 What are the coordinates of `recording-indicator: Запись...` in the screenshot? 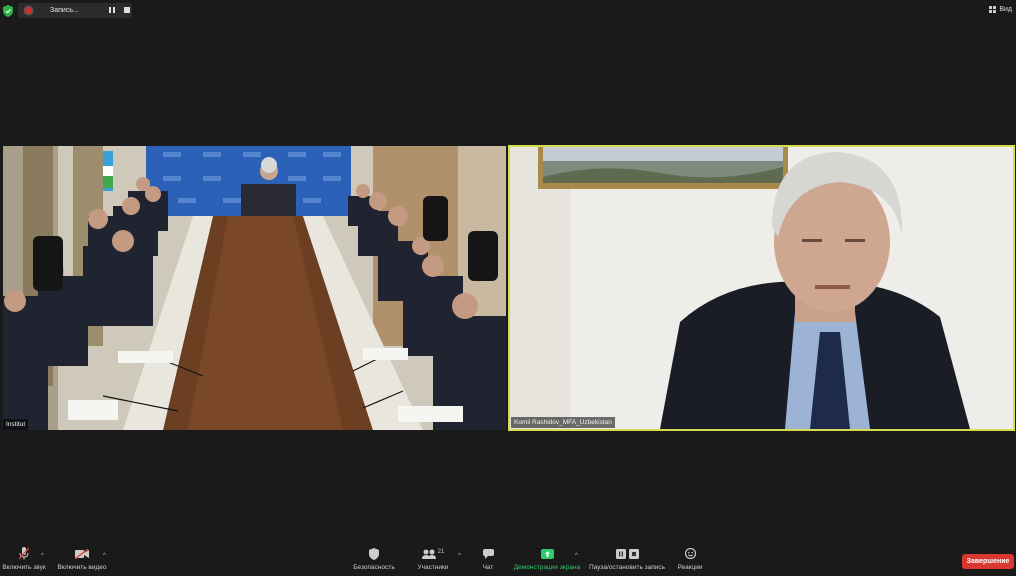 It's located at (75, 10).